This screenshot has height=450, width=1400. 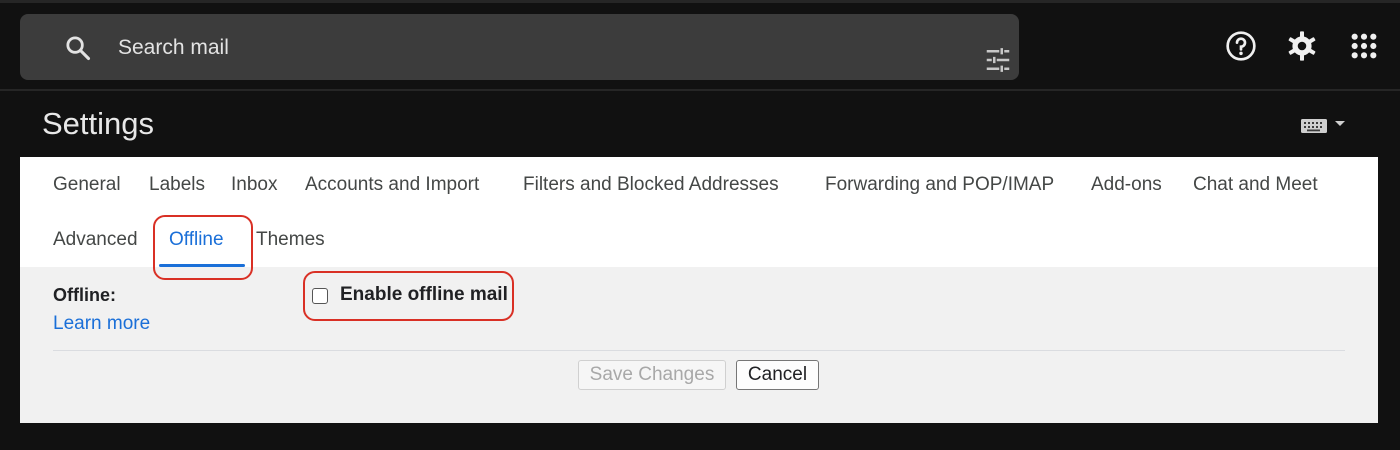 I want to click on header-divider, so click(x=700, y=90).